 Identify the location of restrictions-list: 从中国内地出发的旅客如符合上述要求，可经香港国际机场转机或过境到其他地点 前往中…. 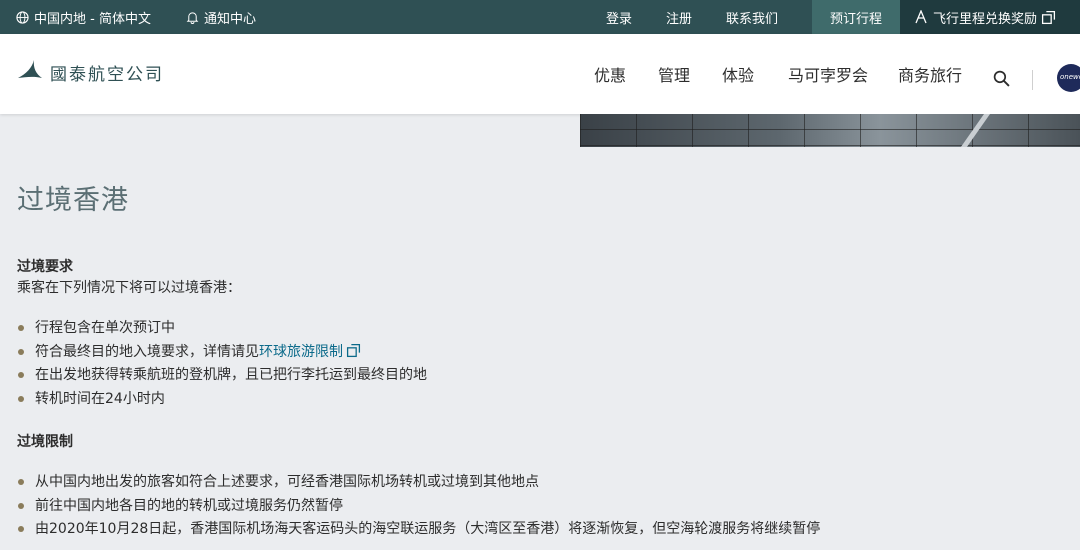
(418, 507).